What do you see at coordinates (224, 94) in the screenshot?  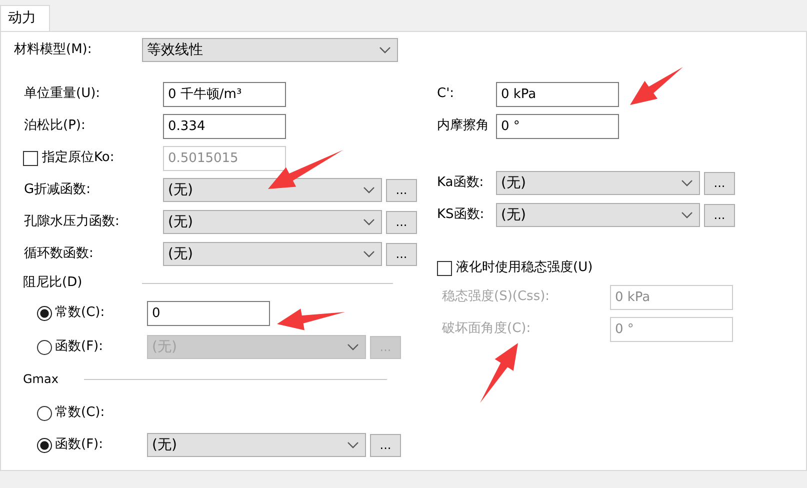 I see `input-field: 0 千牛顿/m³` at bounding box center [224, 94].